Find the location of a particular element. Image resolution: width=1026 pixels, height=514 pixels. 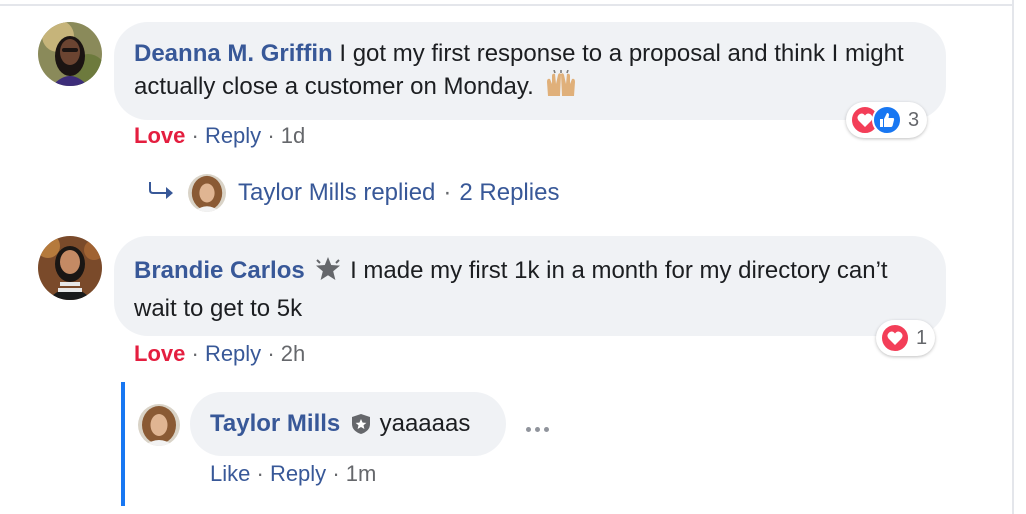

timestamp: 2h is located at coordinates (293, 353).